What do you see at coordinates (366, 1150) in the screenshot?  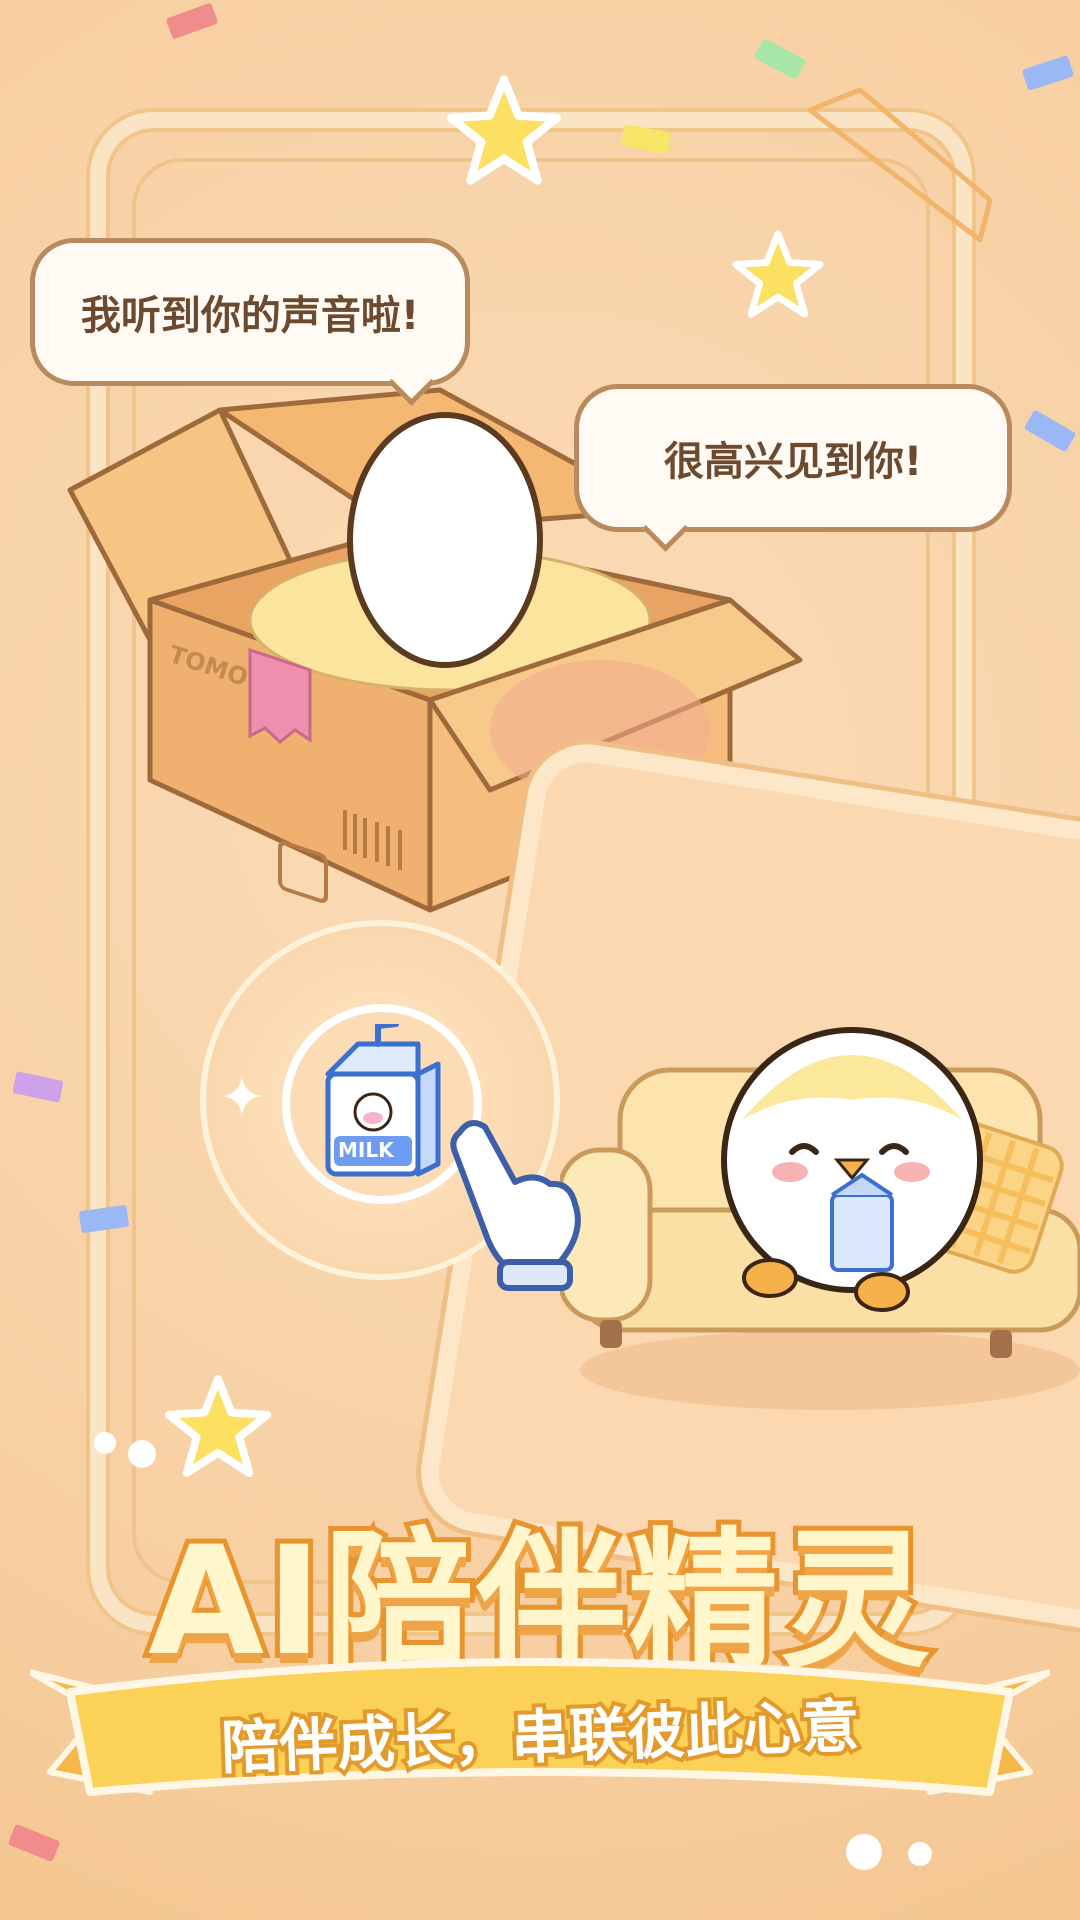 I see `milk-label: MILK` at bounding box center [366, 1150].